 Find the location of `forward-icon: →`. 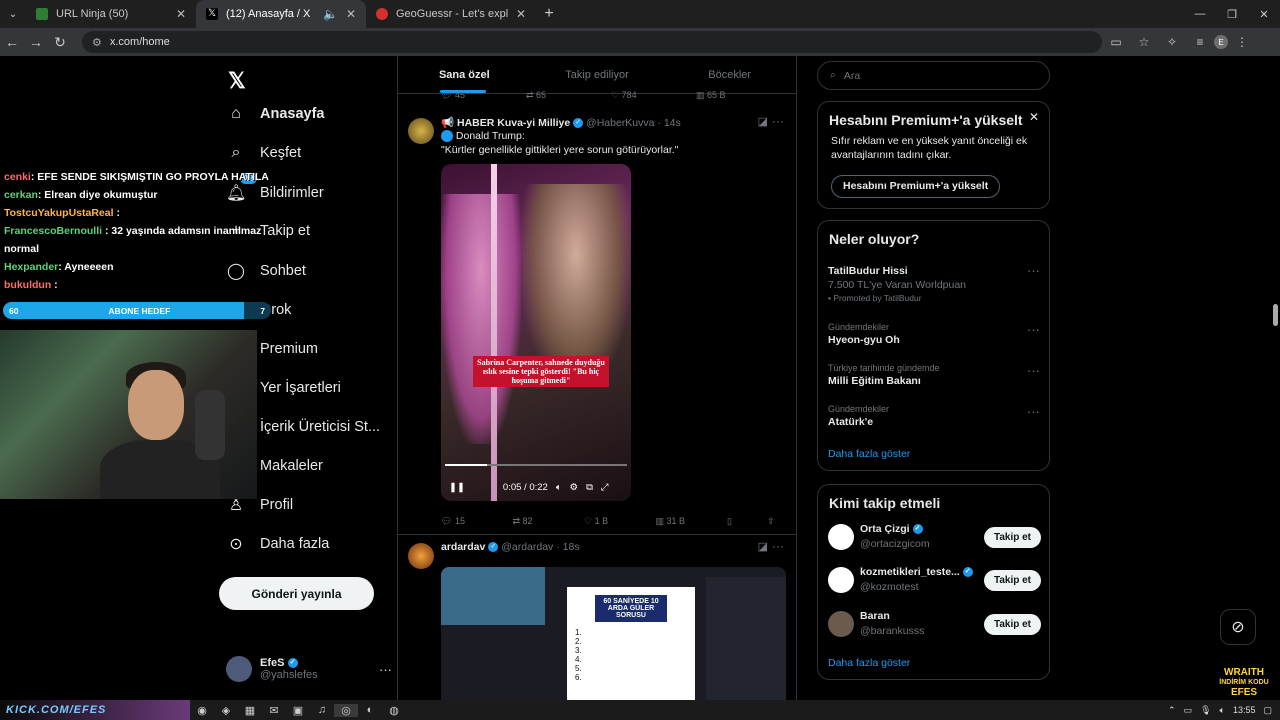

forward-icon: → is located at coordinates (36, 42).